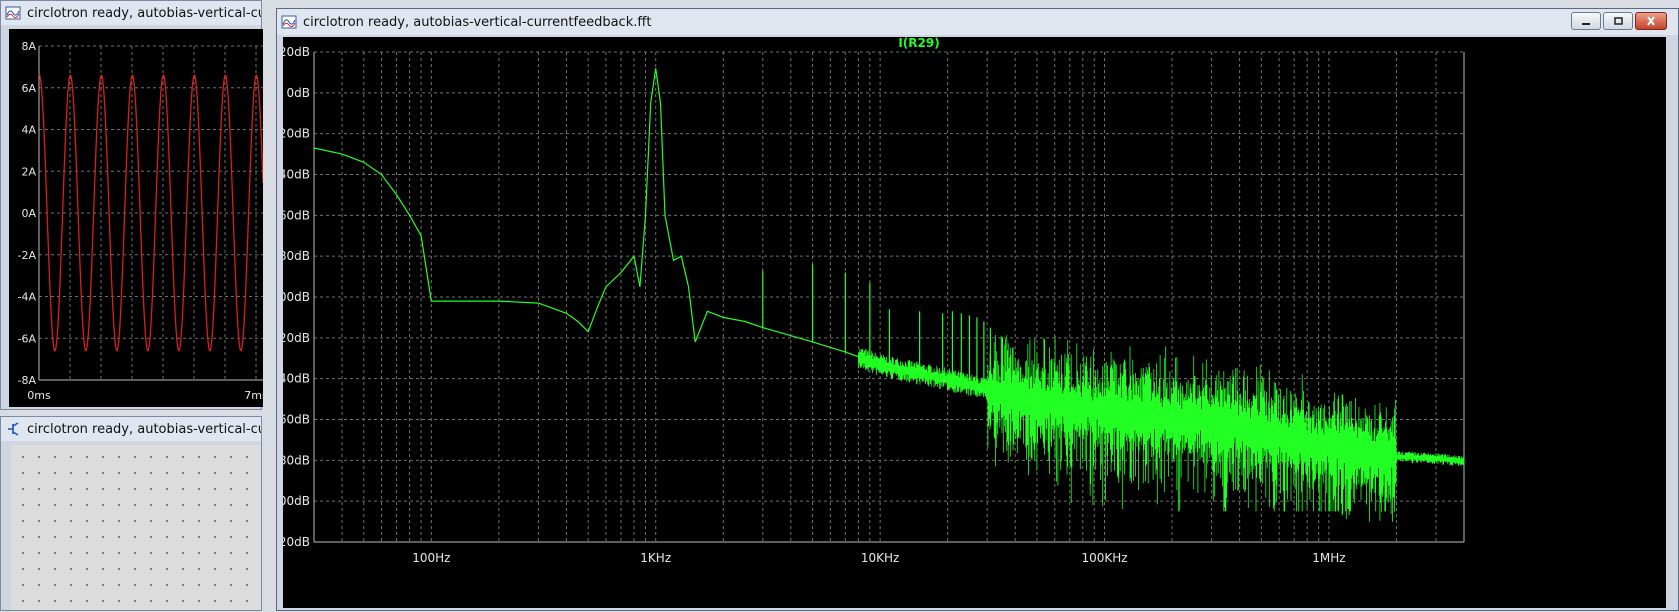 The height and width of the screenshot is (612, 1679). Describe the element at coordinates (880, 558) in the screenshot. I see `fft-x-tick-label: 10KHz` at that location.